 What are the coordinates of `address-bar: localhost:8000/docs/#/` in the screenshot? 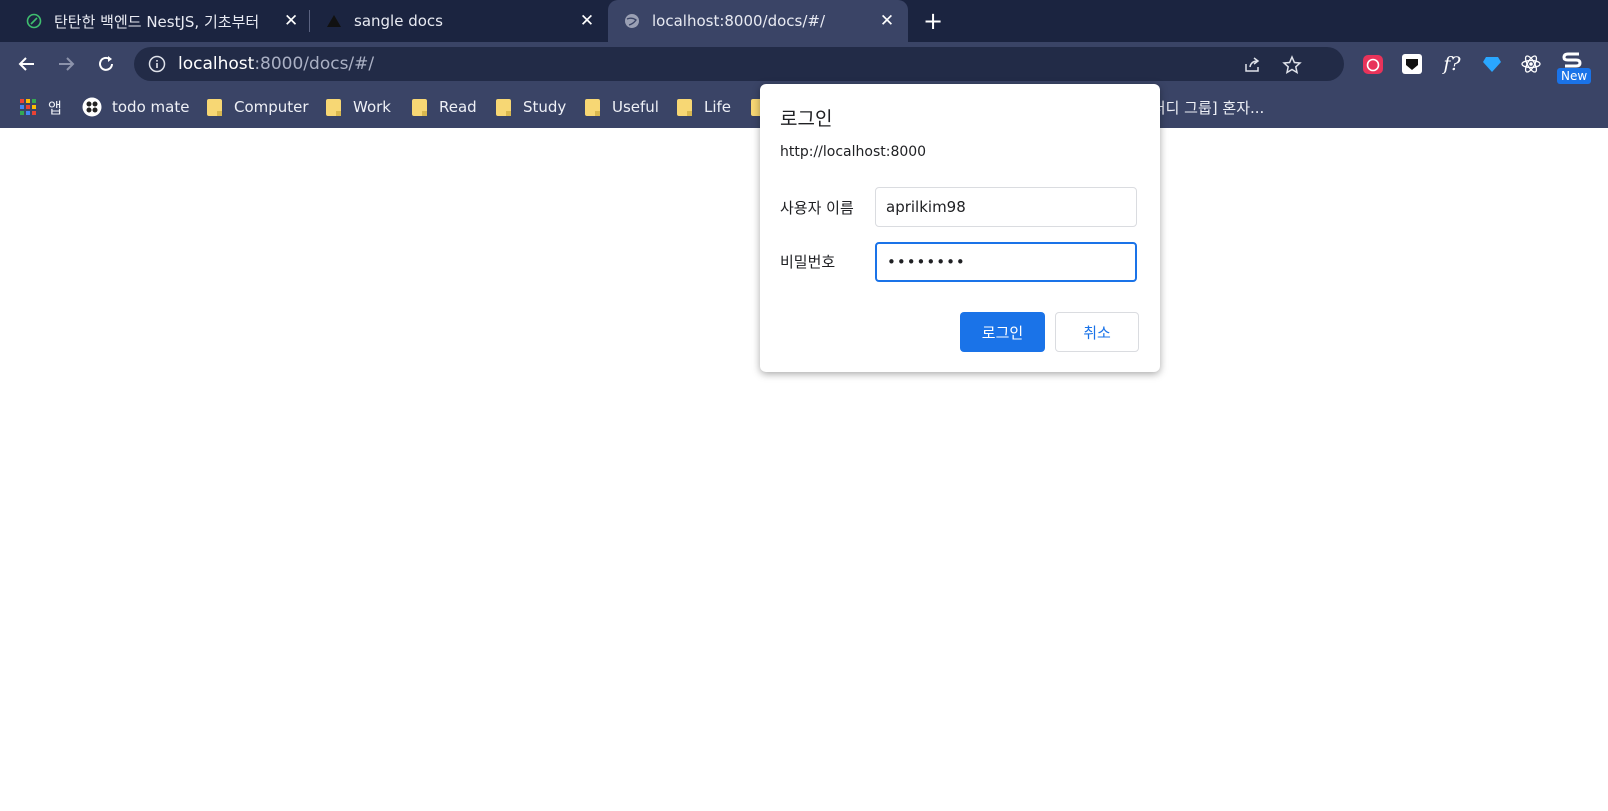 It's located at (739, 64).